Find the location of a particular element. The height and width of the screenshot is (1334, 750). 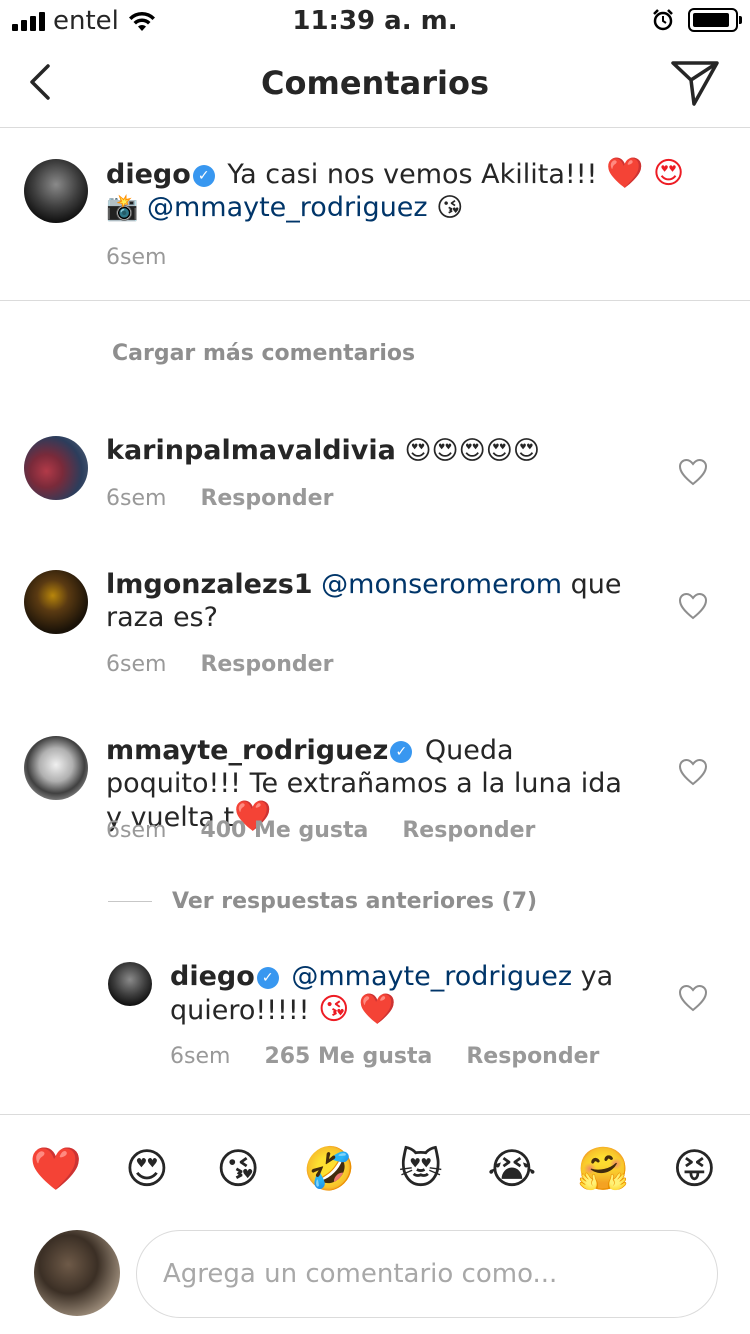

status-time: 11:39 a. m. is located at coordinates (375, 21).